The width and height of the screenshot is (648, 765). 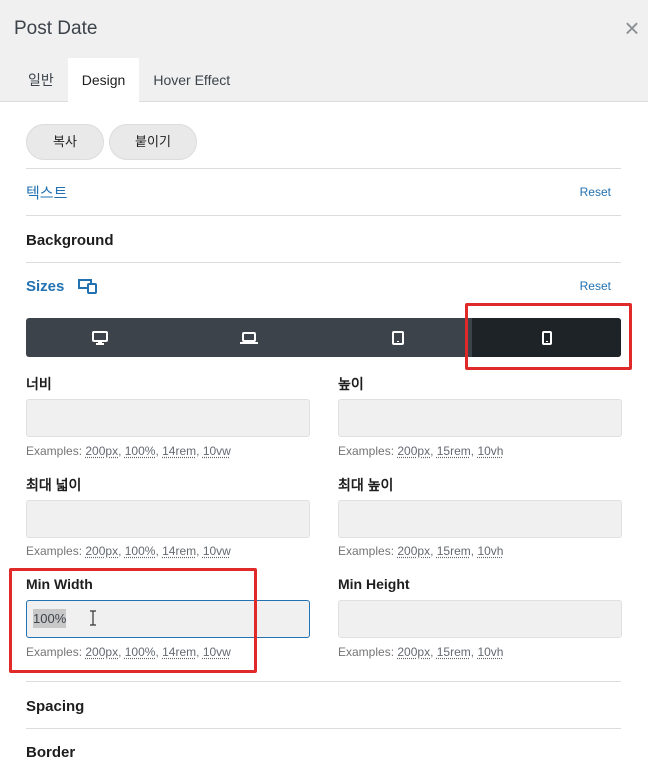 I want to click on device-tablet-button, so click(x=398, y=337).